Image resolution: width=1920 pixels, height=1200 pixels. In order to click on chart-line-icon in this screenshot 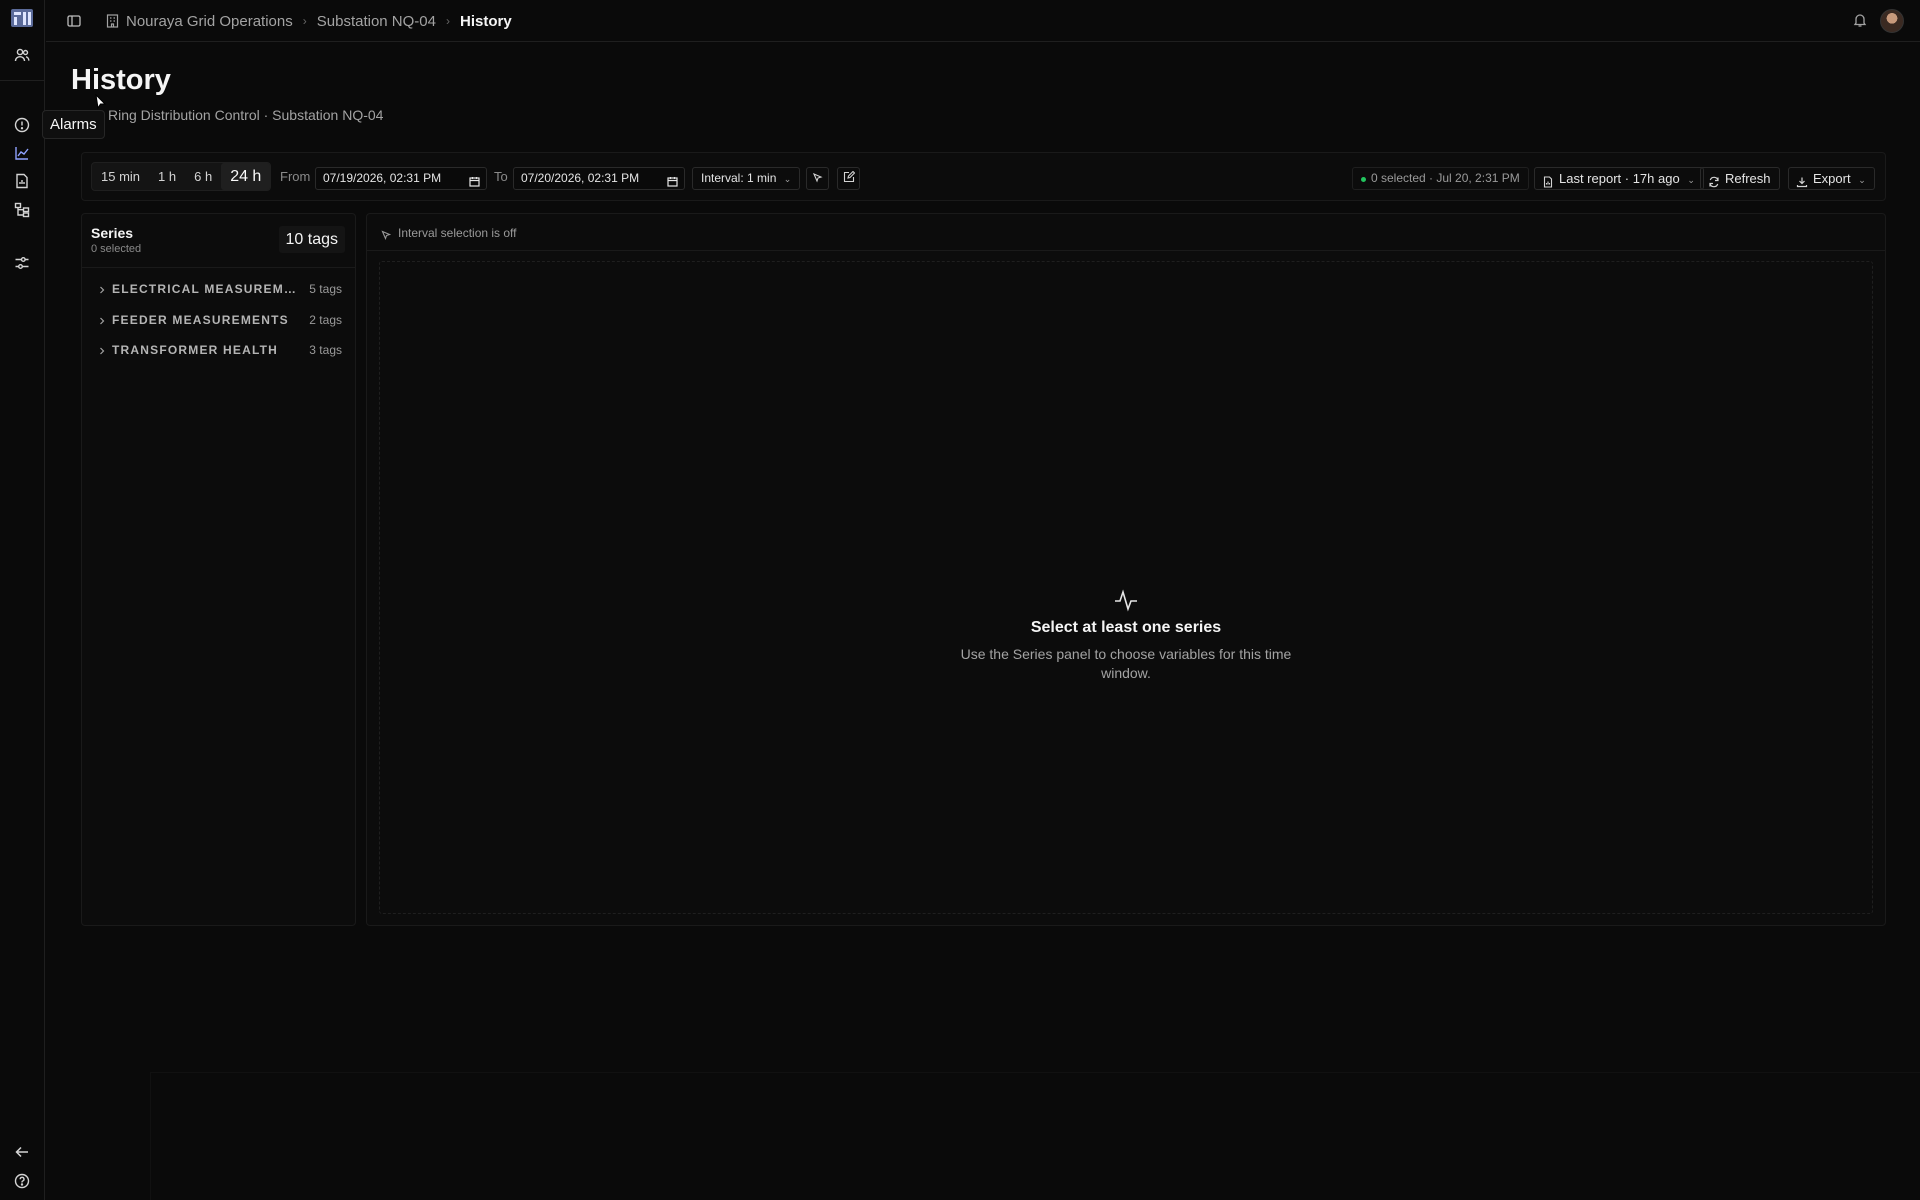, I will do `click(22, 153)`.